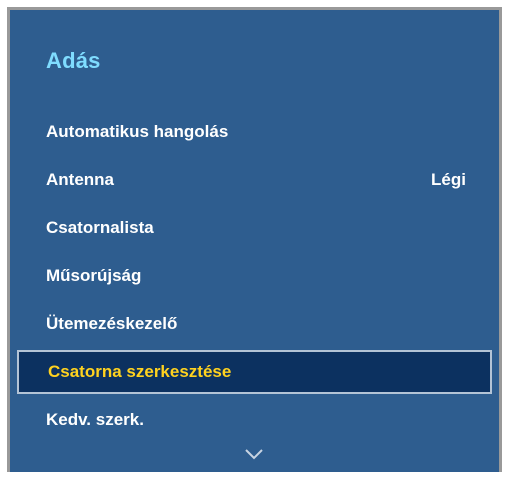 The image size is (509, 479). Describe the element at coordinates (140, 371) in the screenshot. I see `menu-item-label-selected: Csatorna szerkesztése` at that location.